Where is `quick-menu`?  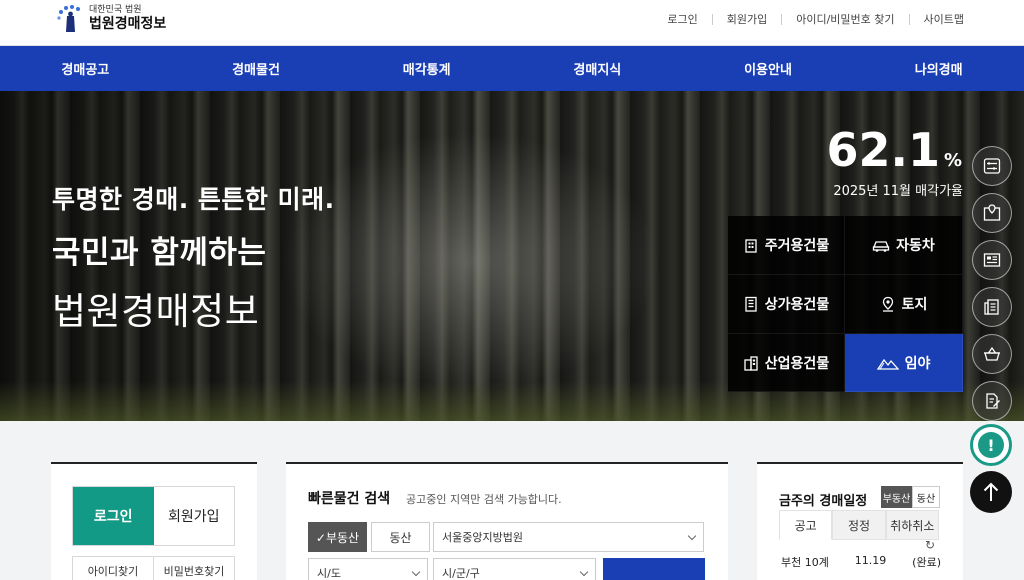
quick-menu is located at coordinates (992, 287).